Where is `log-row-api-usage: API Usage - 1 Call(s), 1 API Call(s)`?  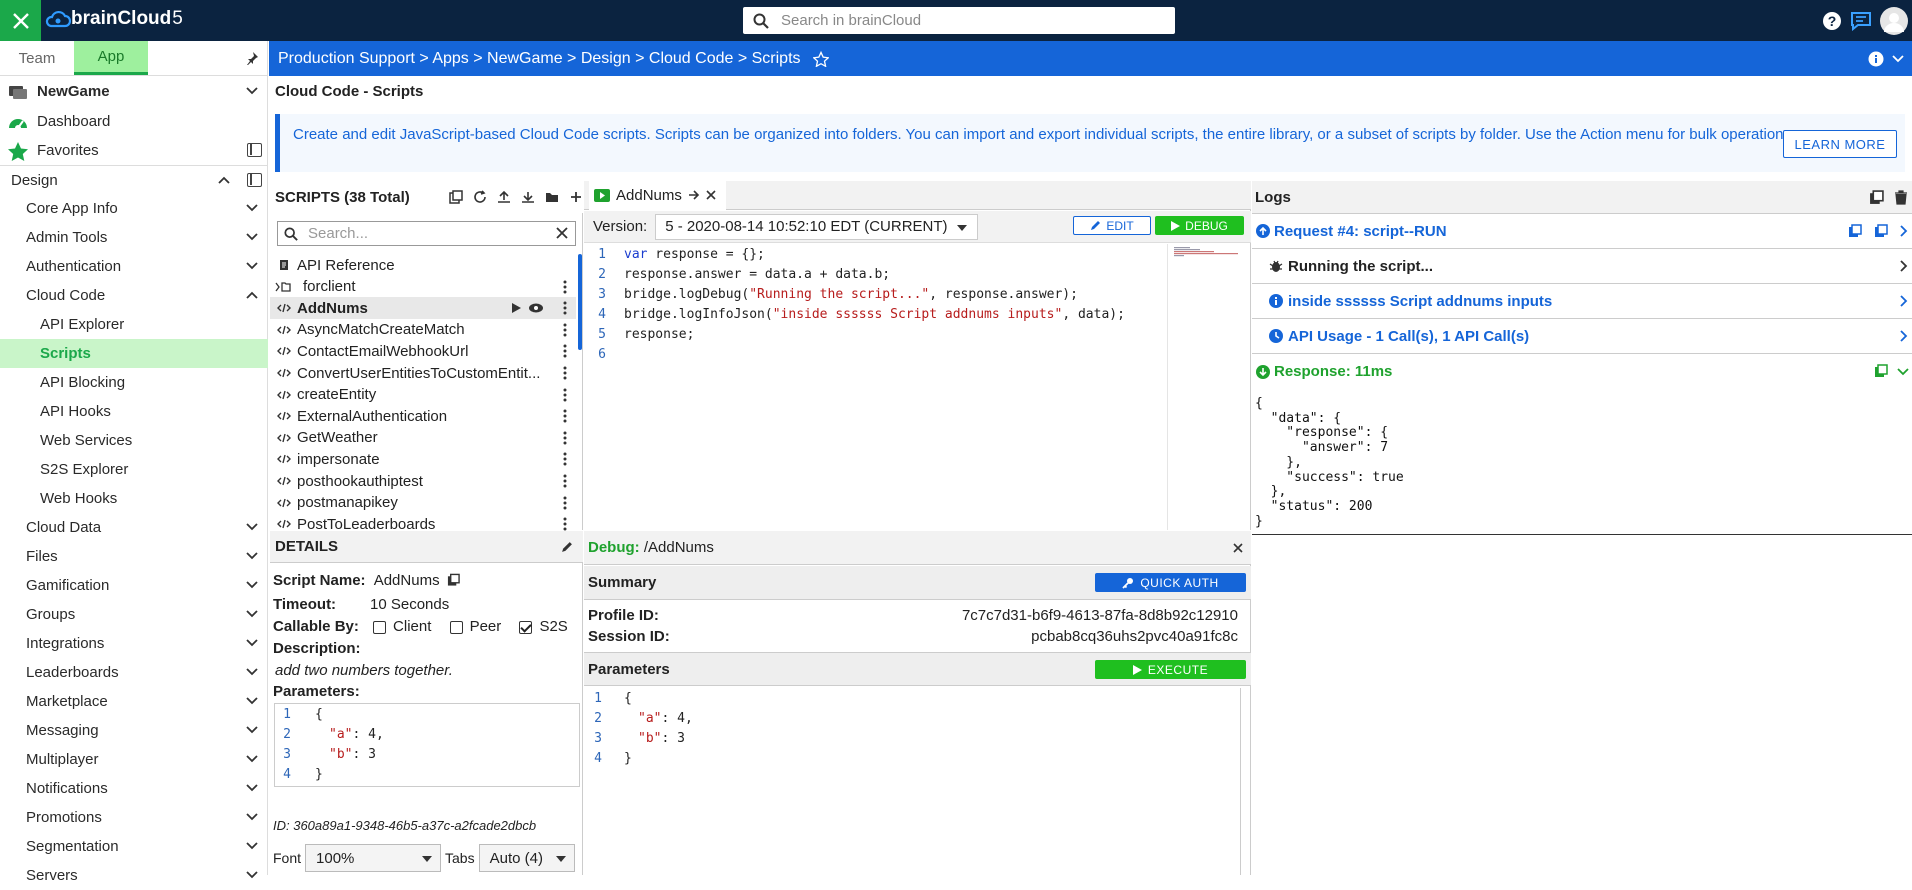 log-row-api-usage: API Usage - 1 Call(s), 1 API Call(s) is located at coordinates (1582, 336).